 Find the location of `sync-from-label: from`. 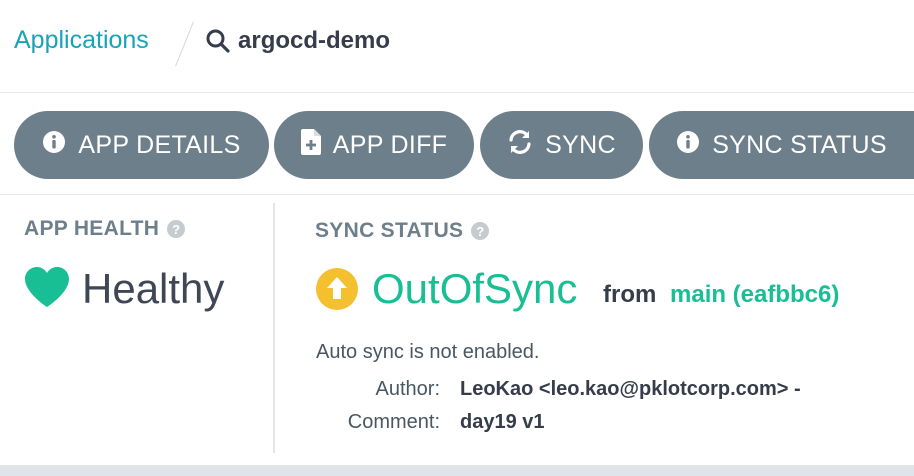

sync-from-label: from is located at coordinates (630, 294).